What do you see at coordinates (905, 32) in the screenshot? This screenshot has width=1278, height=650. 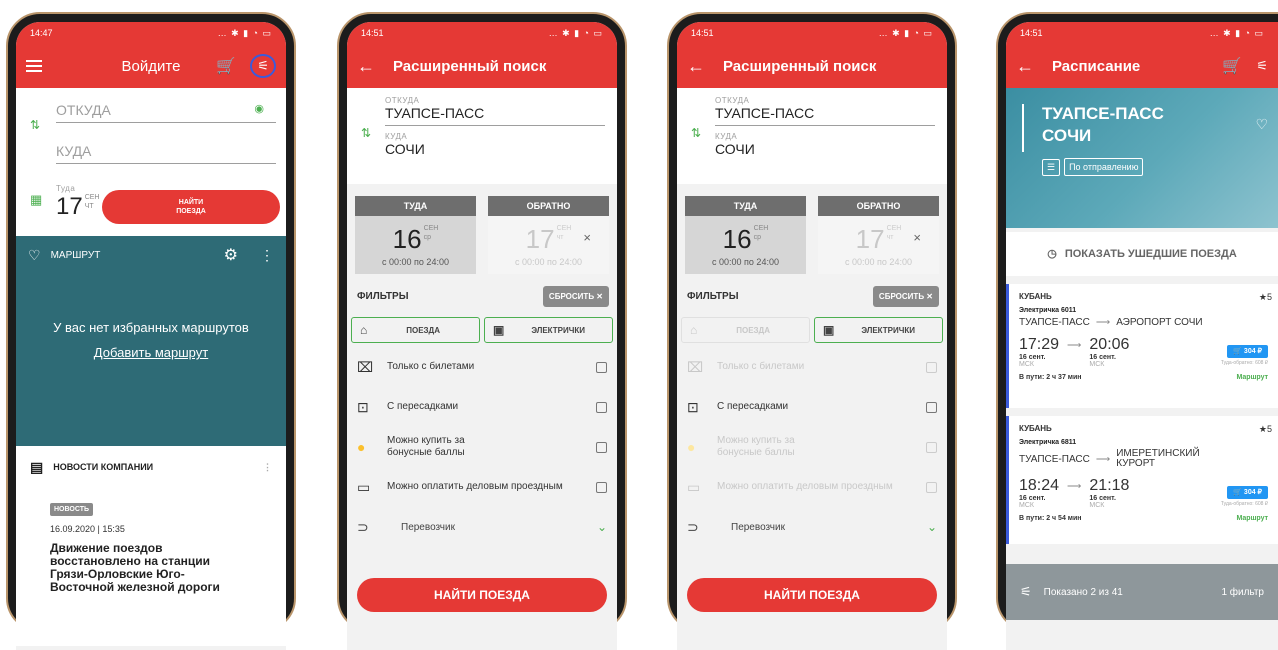 I see `status-icons: … ✱ ▮ ◔ ▭` at bounding box center [905, 32].